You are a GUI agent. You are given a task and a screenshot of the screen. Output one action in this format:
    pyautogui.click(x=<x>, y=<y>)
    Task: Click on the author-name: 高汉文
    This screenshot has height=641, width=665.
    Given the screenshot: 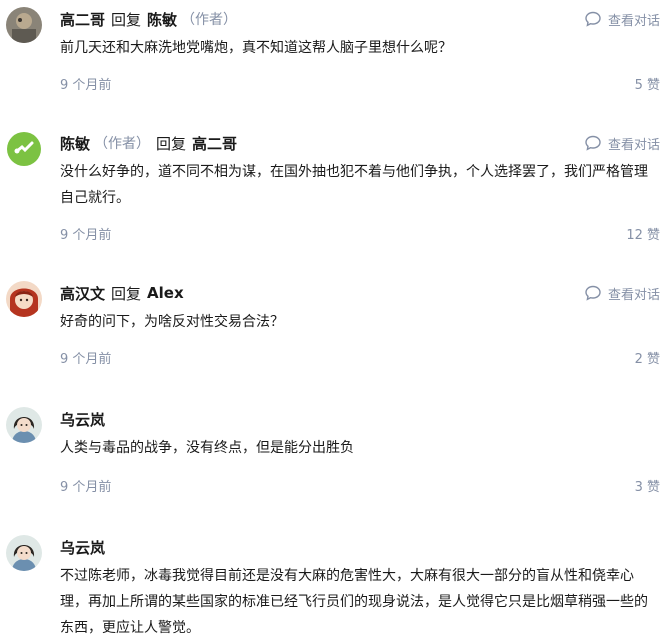 What is the action you would take?
    pyautogui.click(x=82, y=293)
    